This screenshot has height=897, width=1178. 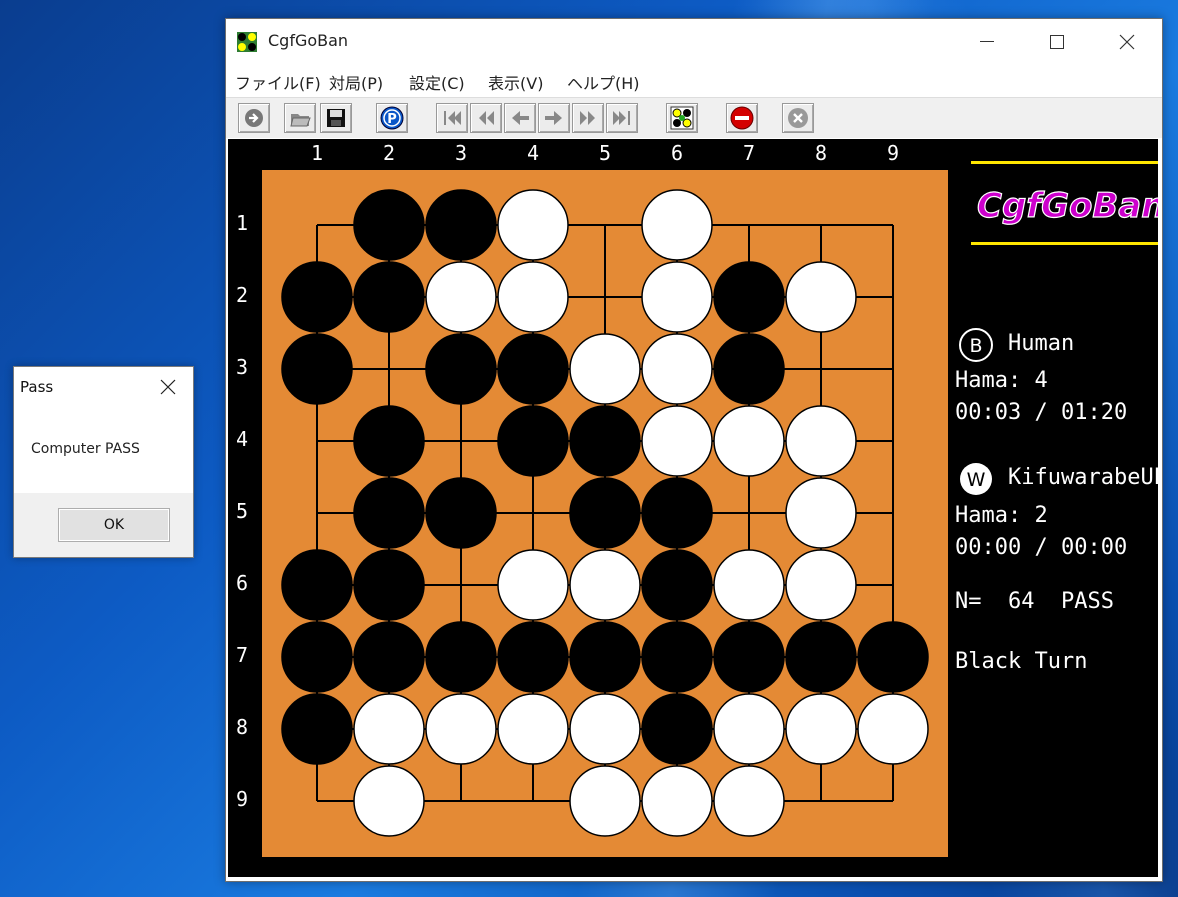 I want to click on title-bar: CgfGoBan, so click(x=694, y=42).